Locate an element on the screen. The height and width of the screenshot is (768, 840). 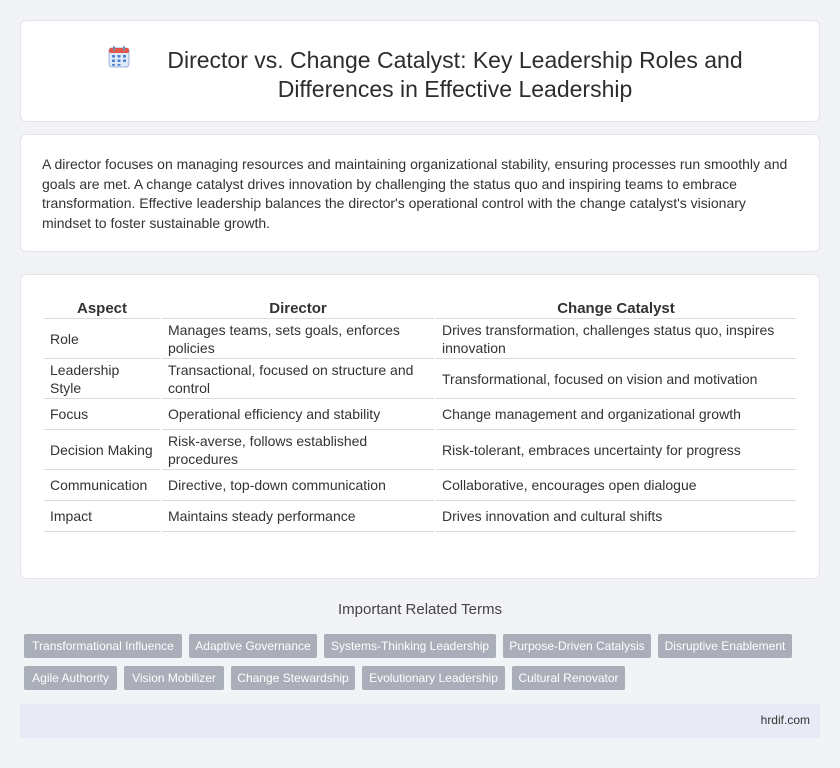
table-cell-change-catalyst: Collaborative, encourages open dialogue is located at coordinates (616, 485).